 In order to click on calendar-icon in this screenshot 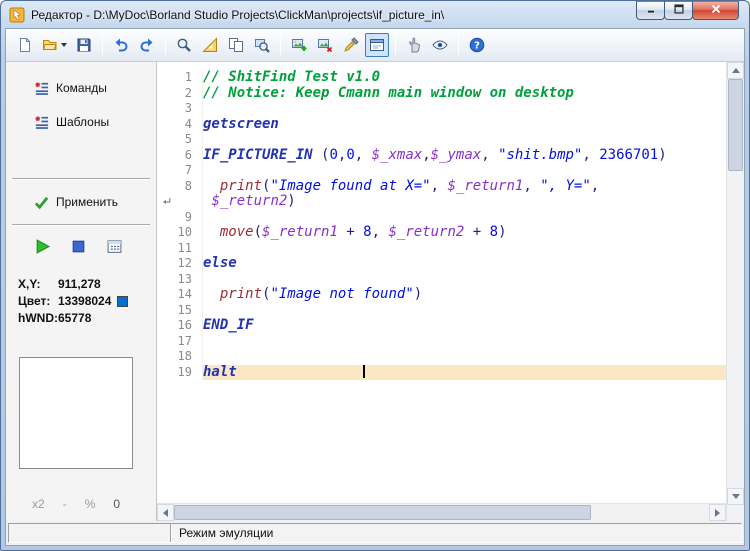, I will do `click(116, 246)`.